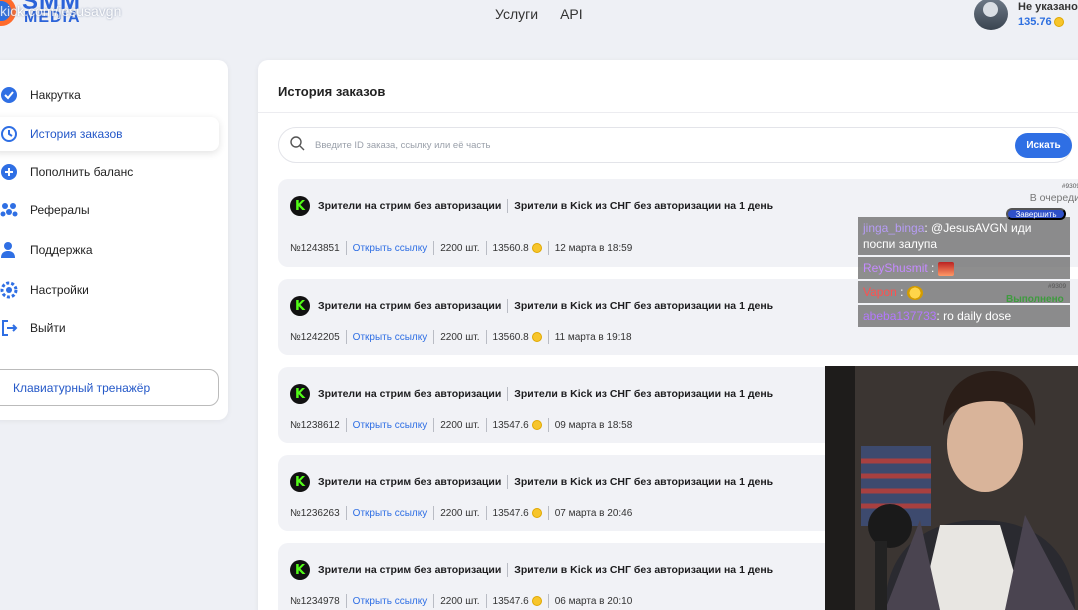  What do you see at coordinates (61, 250) in the screenshot?
I see `sidebar-item-label: Поддержка` at bounding box center [61, 250].